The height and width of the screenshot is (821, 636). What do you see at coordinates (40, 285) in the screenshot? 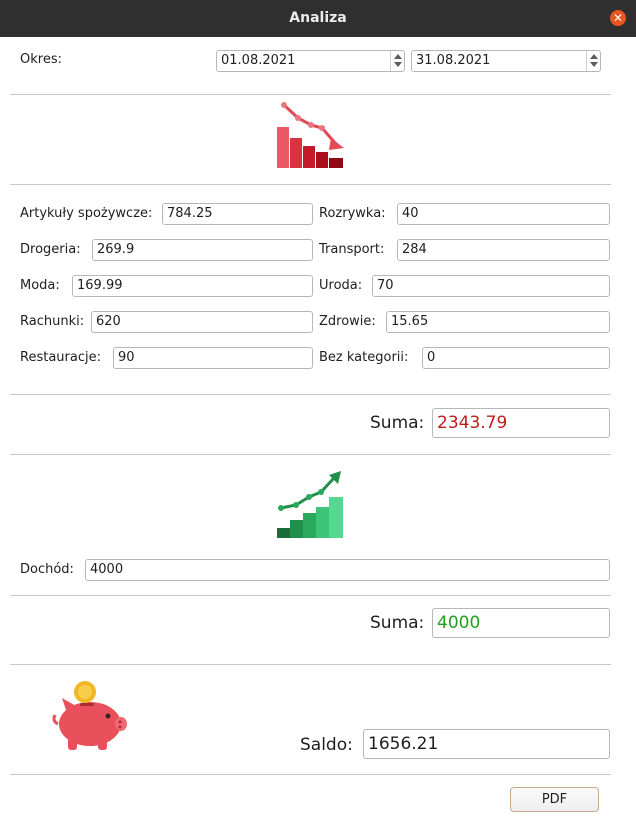
I see `fashion-label: Moda:` at bounding box center [40, 285].